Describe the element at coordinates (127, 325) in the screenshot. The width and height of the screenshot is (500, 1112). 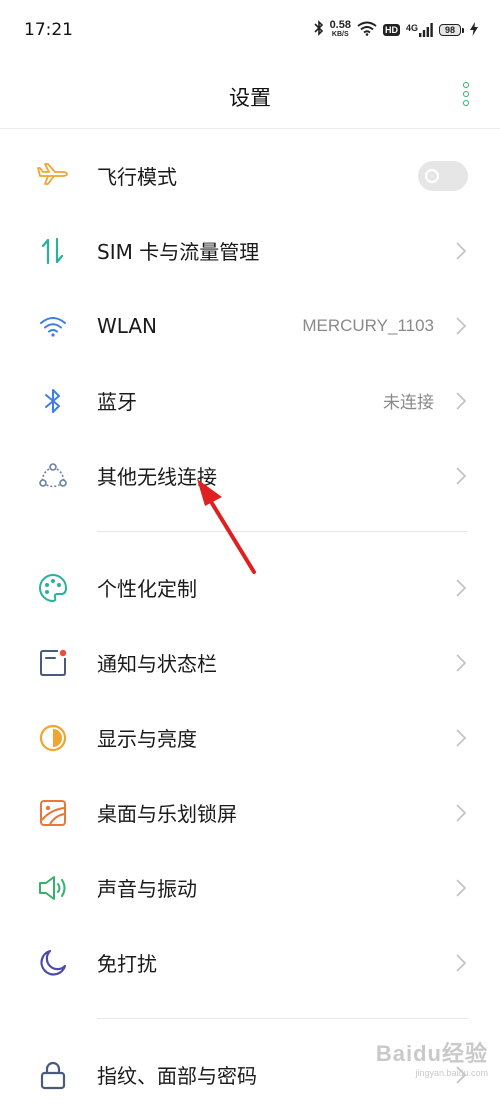
I see `settings-item-label: WLAN` at that location.